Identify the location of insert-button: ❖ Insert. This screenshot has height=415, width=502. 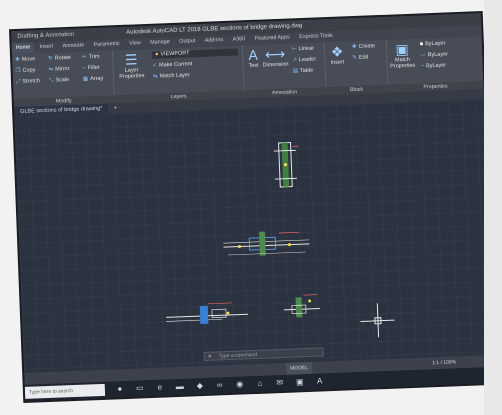
(337, 54).